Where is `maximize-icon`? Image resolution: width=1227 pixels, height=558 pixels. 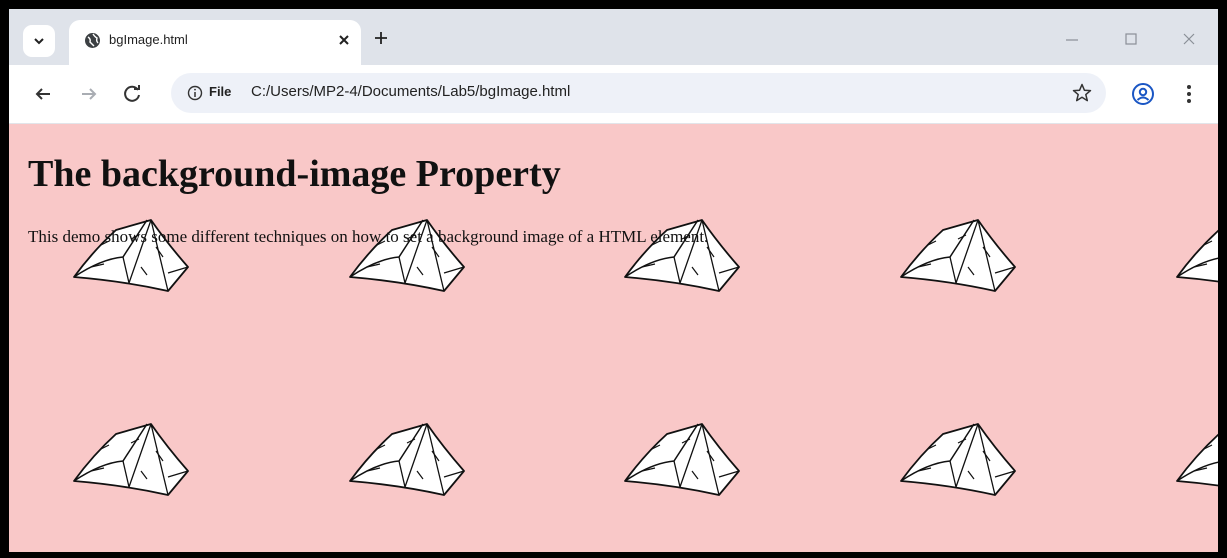 maximize-icon is located at coordinates (1131, 39).